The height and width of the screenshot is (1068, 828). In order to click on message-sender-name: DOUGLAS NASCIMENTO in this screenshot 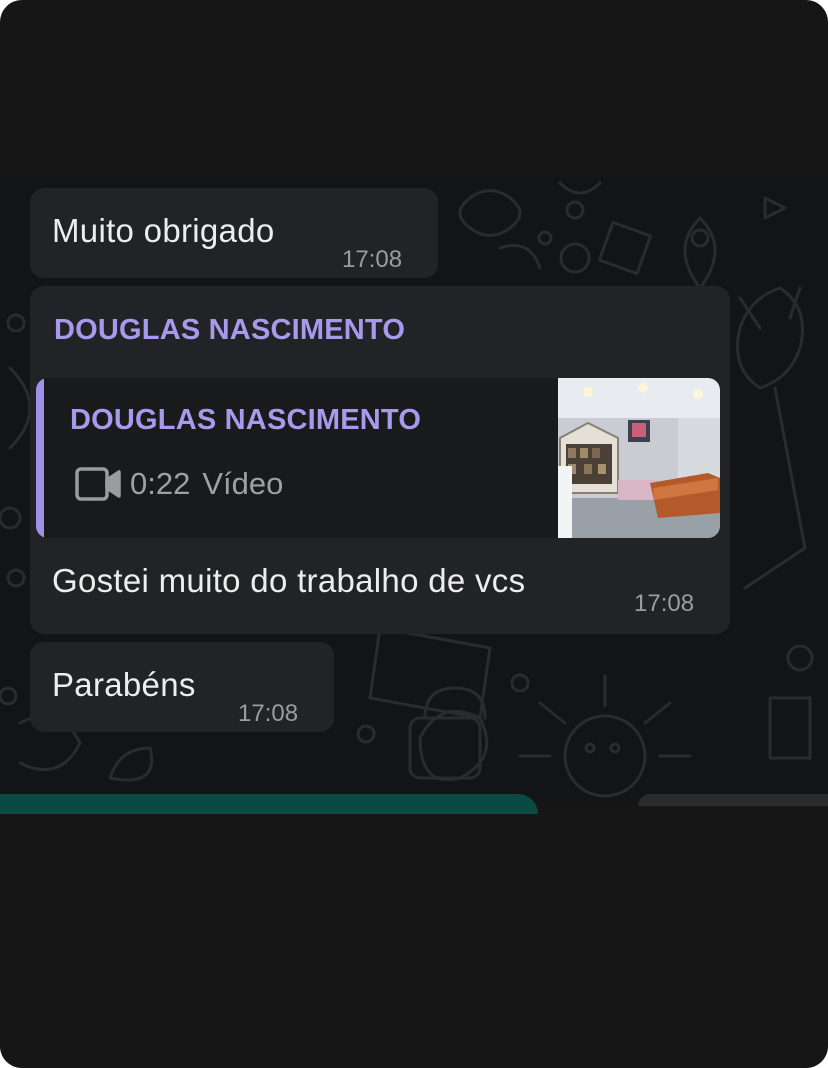, I will do `click(229, 330)`.